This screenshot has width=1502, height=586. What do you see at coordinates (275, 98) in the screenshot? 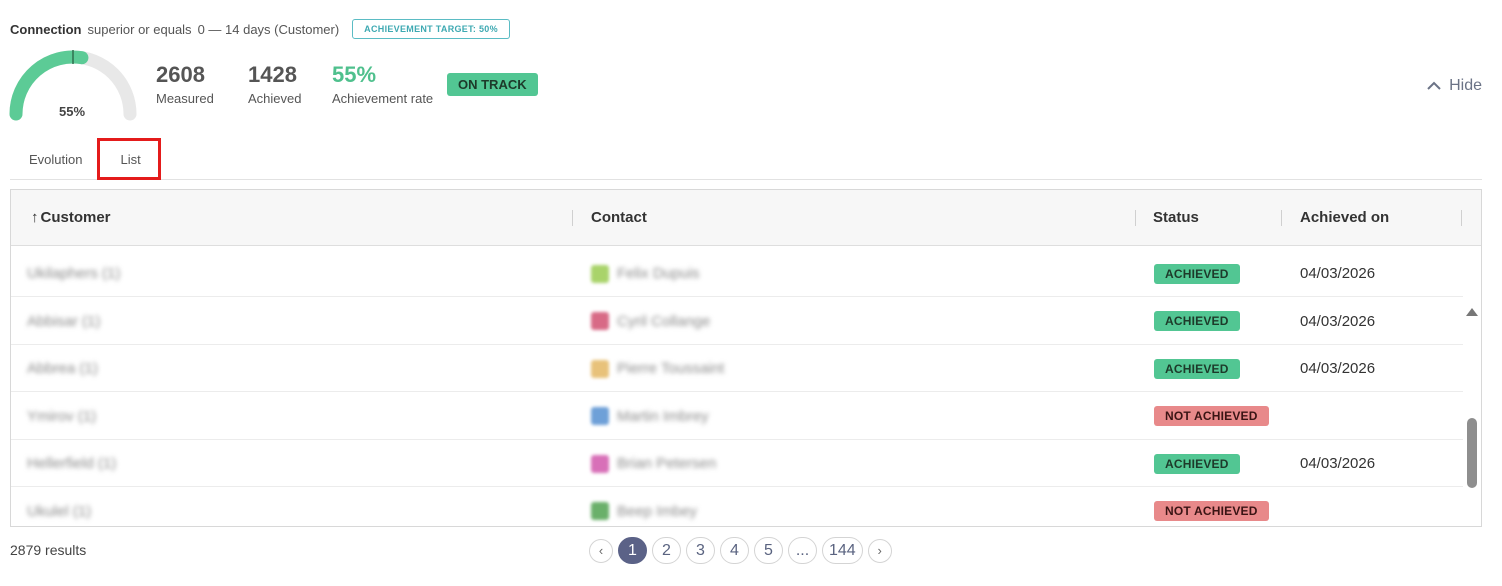
I see `kpi-achieved-label: Achieved` at bounding box center [275, 98].